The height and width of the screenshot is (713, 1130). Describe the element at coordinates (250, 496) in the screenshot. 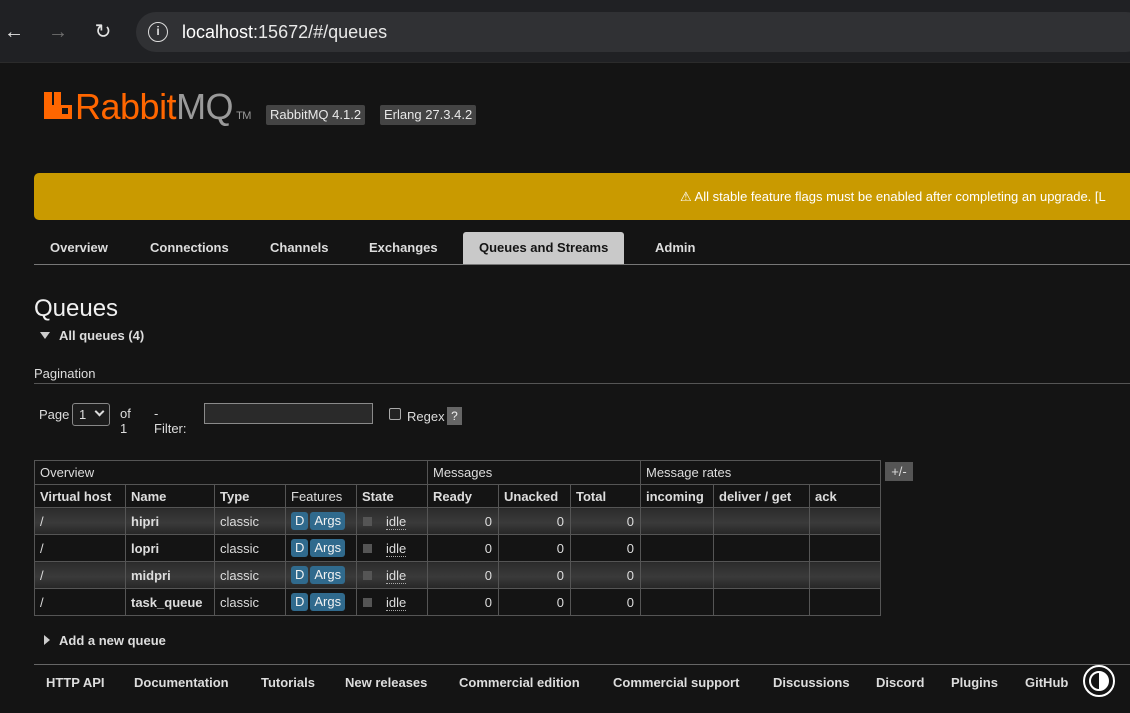

I see `column-header-type: Type` at that location.